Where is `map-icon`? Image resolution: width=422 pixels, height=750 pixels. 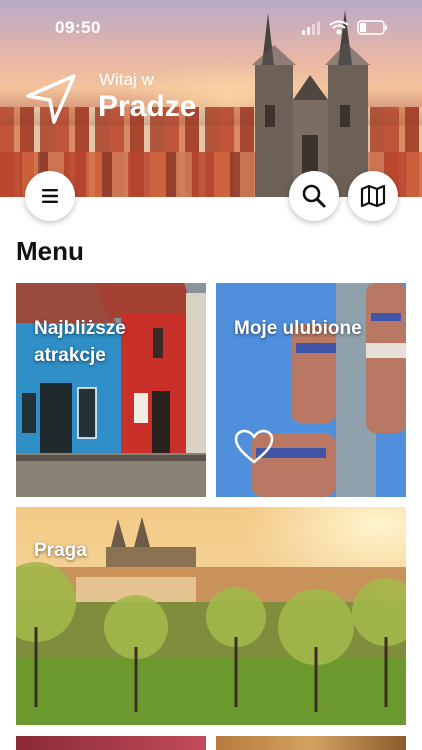 map-icon is located at coordinates (373, 196).